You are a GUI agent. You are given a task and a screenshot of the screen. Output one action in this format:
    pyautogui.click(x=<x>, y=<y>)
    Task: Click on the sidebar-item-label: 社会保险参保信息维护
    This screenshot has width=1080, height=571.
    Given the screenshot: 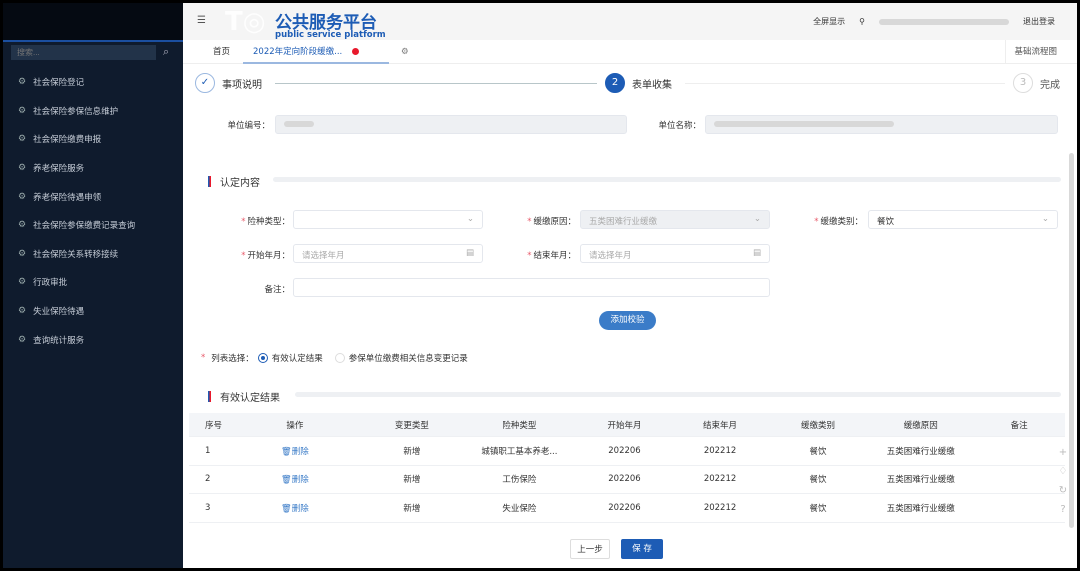 What is the action you would take?
    pyautogui.click(x=76, y=111)
    